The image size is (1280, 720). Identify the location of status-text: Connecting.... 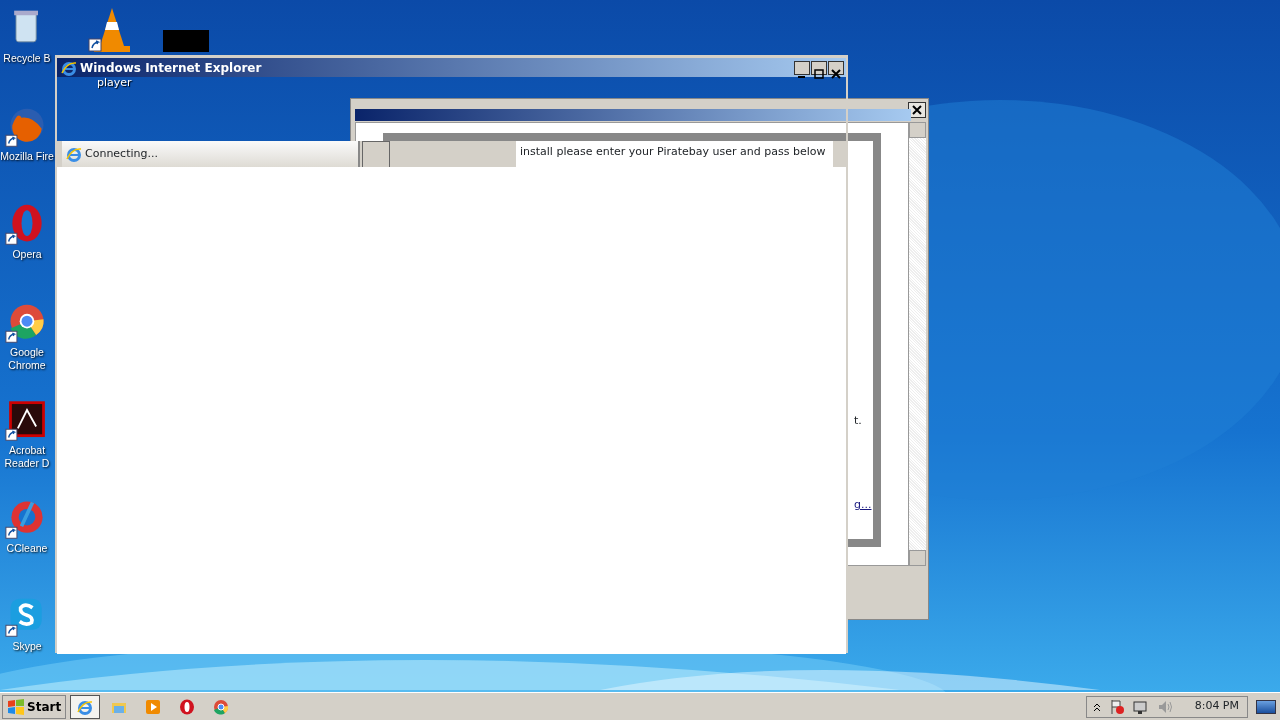
(121, 153).